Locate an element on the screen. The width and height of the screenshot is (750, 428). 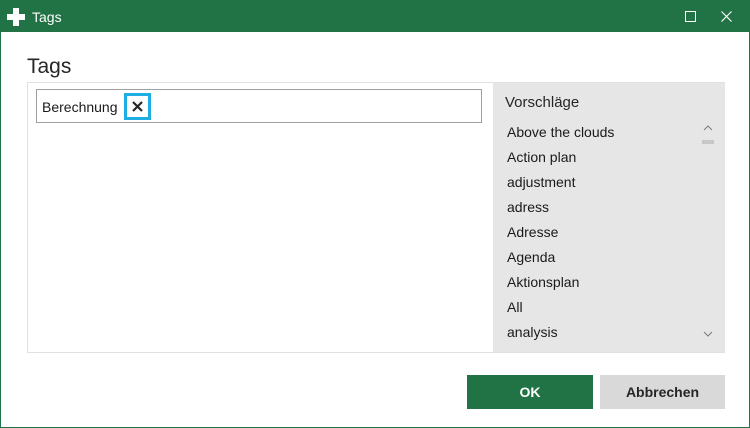
suggestion-item: adress is located at coordinates (602, 209).